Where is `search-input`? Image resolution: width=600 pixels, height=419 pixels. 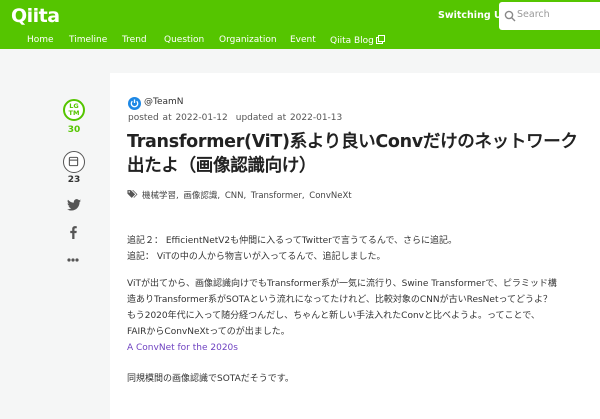
search-input is located at coordinates (557, 14).